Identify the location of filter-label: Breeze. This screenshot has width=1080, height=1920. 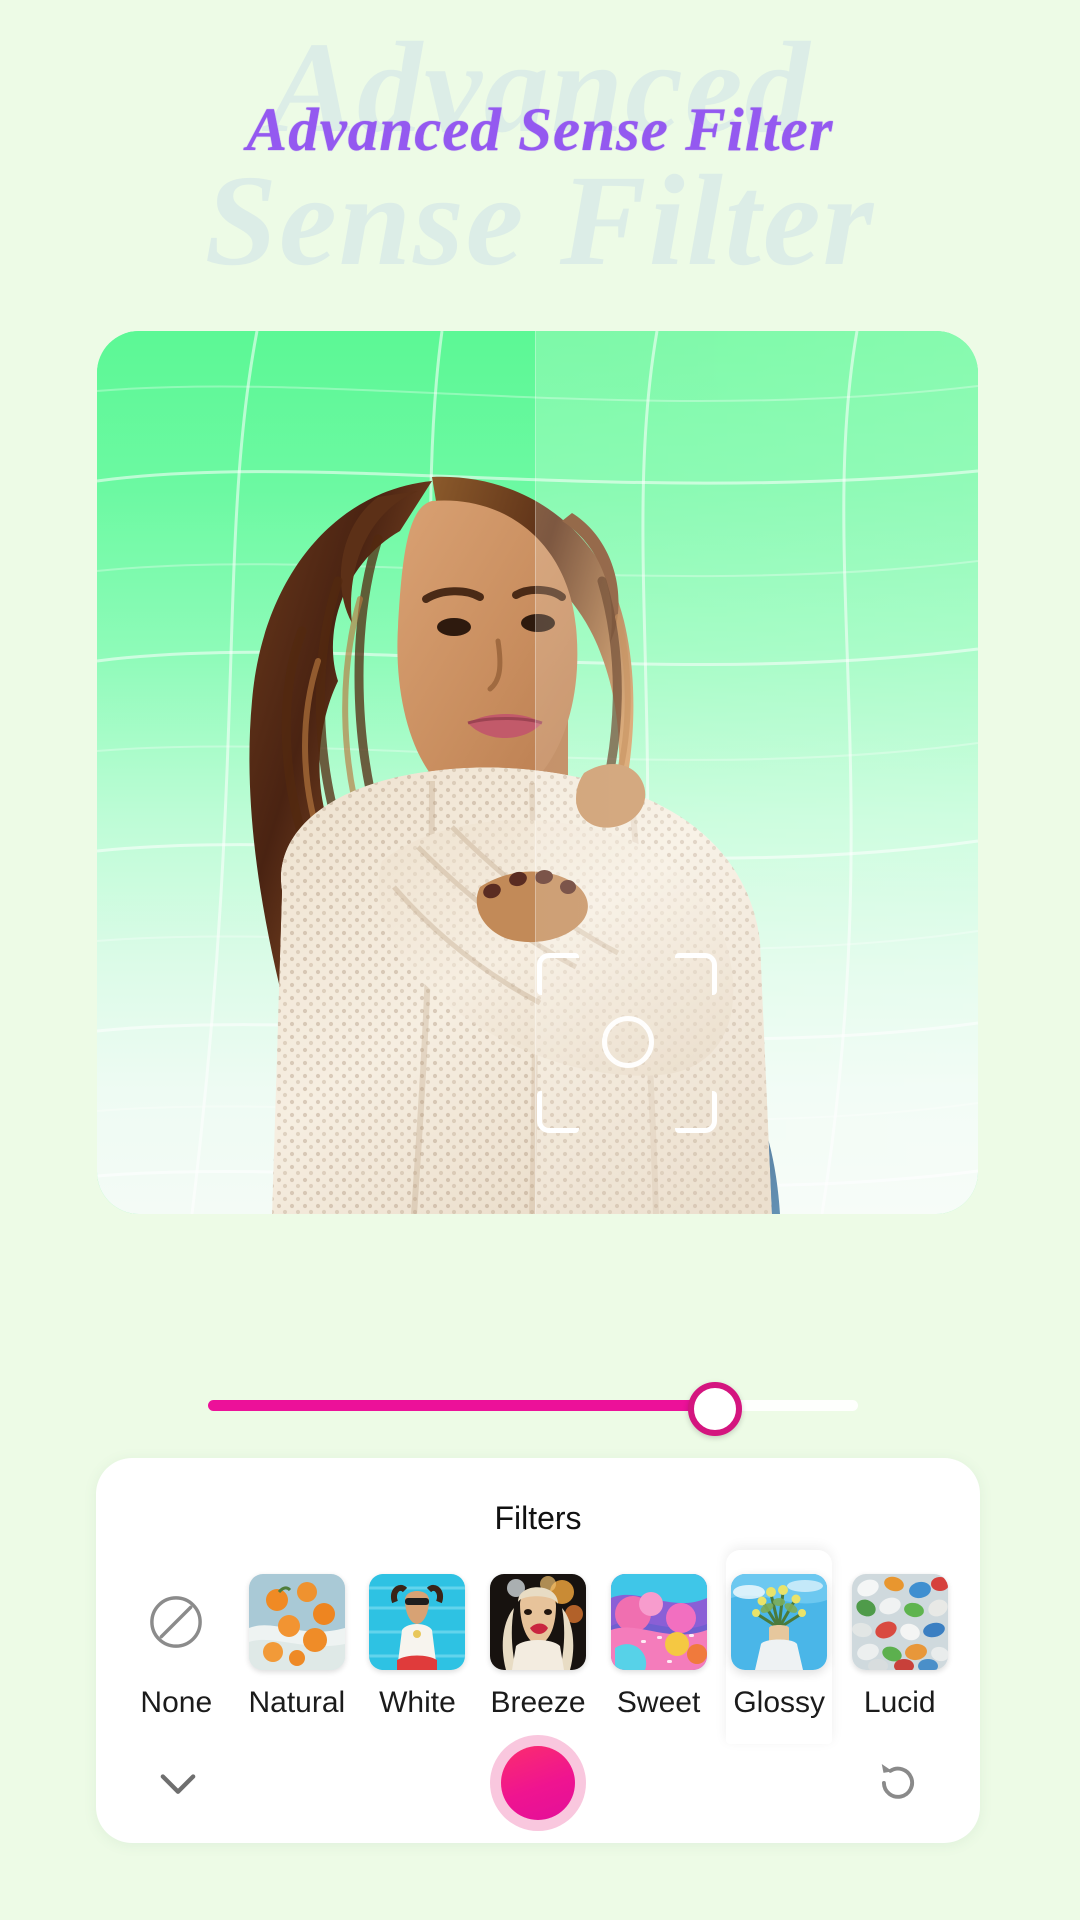
(538, 1702).